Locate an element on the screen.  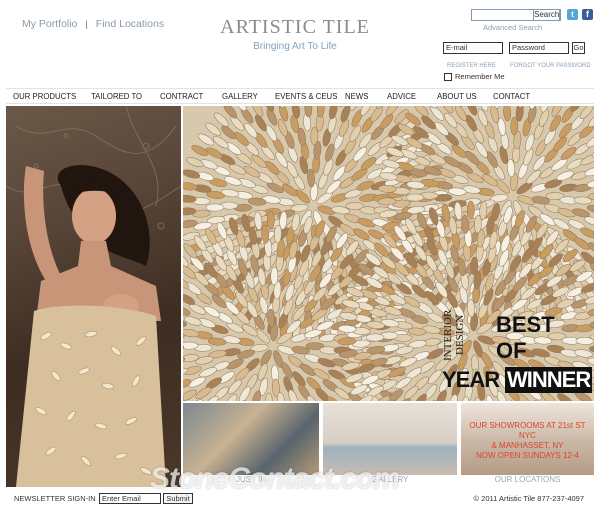
award-of: OF is located at coordinates (511, 350).